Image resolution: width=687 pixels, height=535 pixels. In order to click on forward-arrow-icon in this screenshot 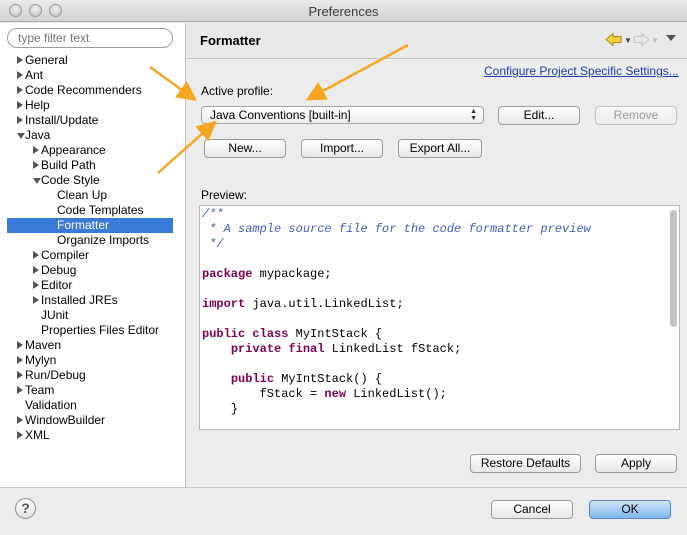, I will do `click(641, 39)`.